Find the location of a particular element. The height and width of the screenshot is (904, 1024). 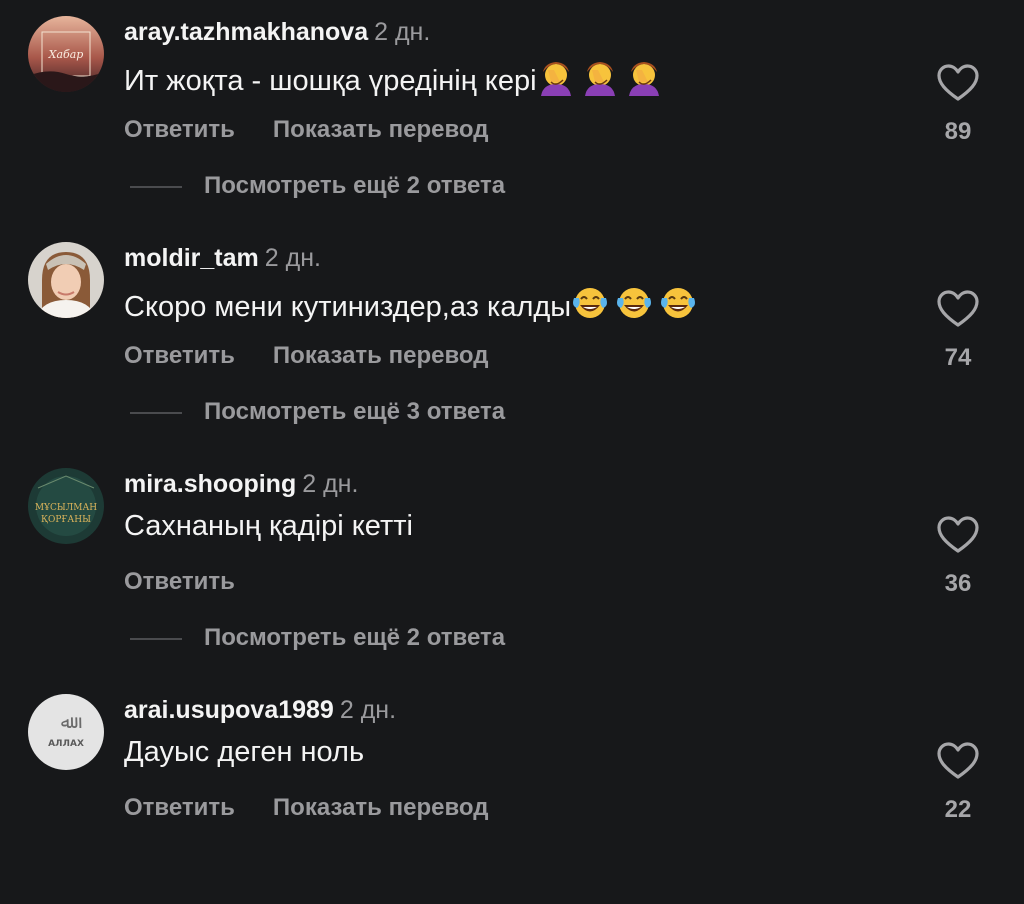

comment-text: Дауыс деген ноль is located at coordinates (244, 752).